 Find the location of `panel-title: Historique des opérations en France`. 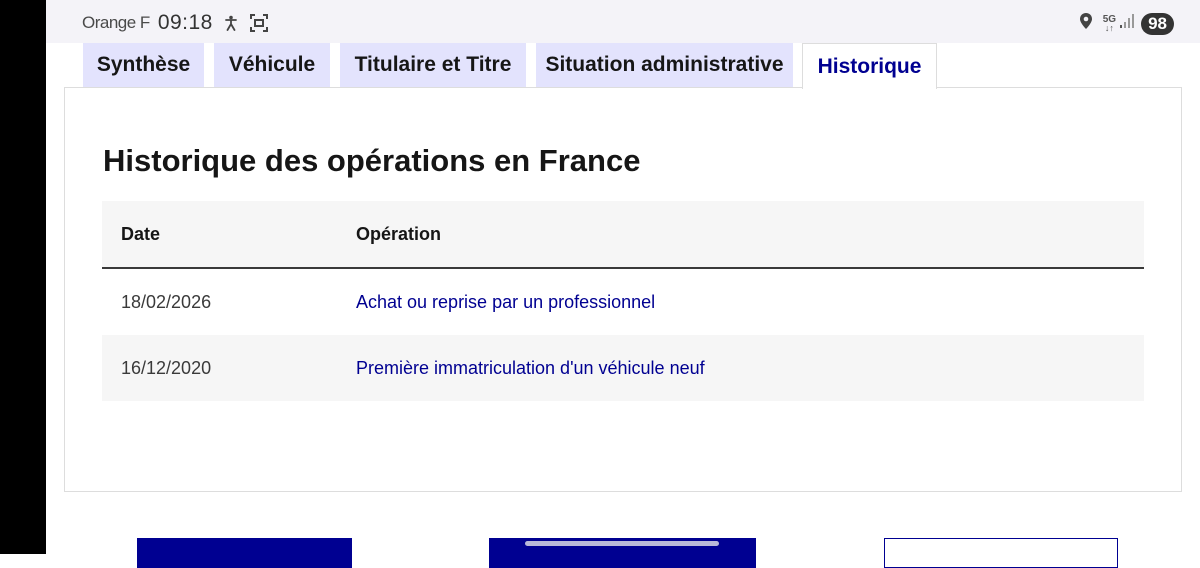

panel-title: Historique des opérations en France is located at coordinates (372, 160).